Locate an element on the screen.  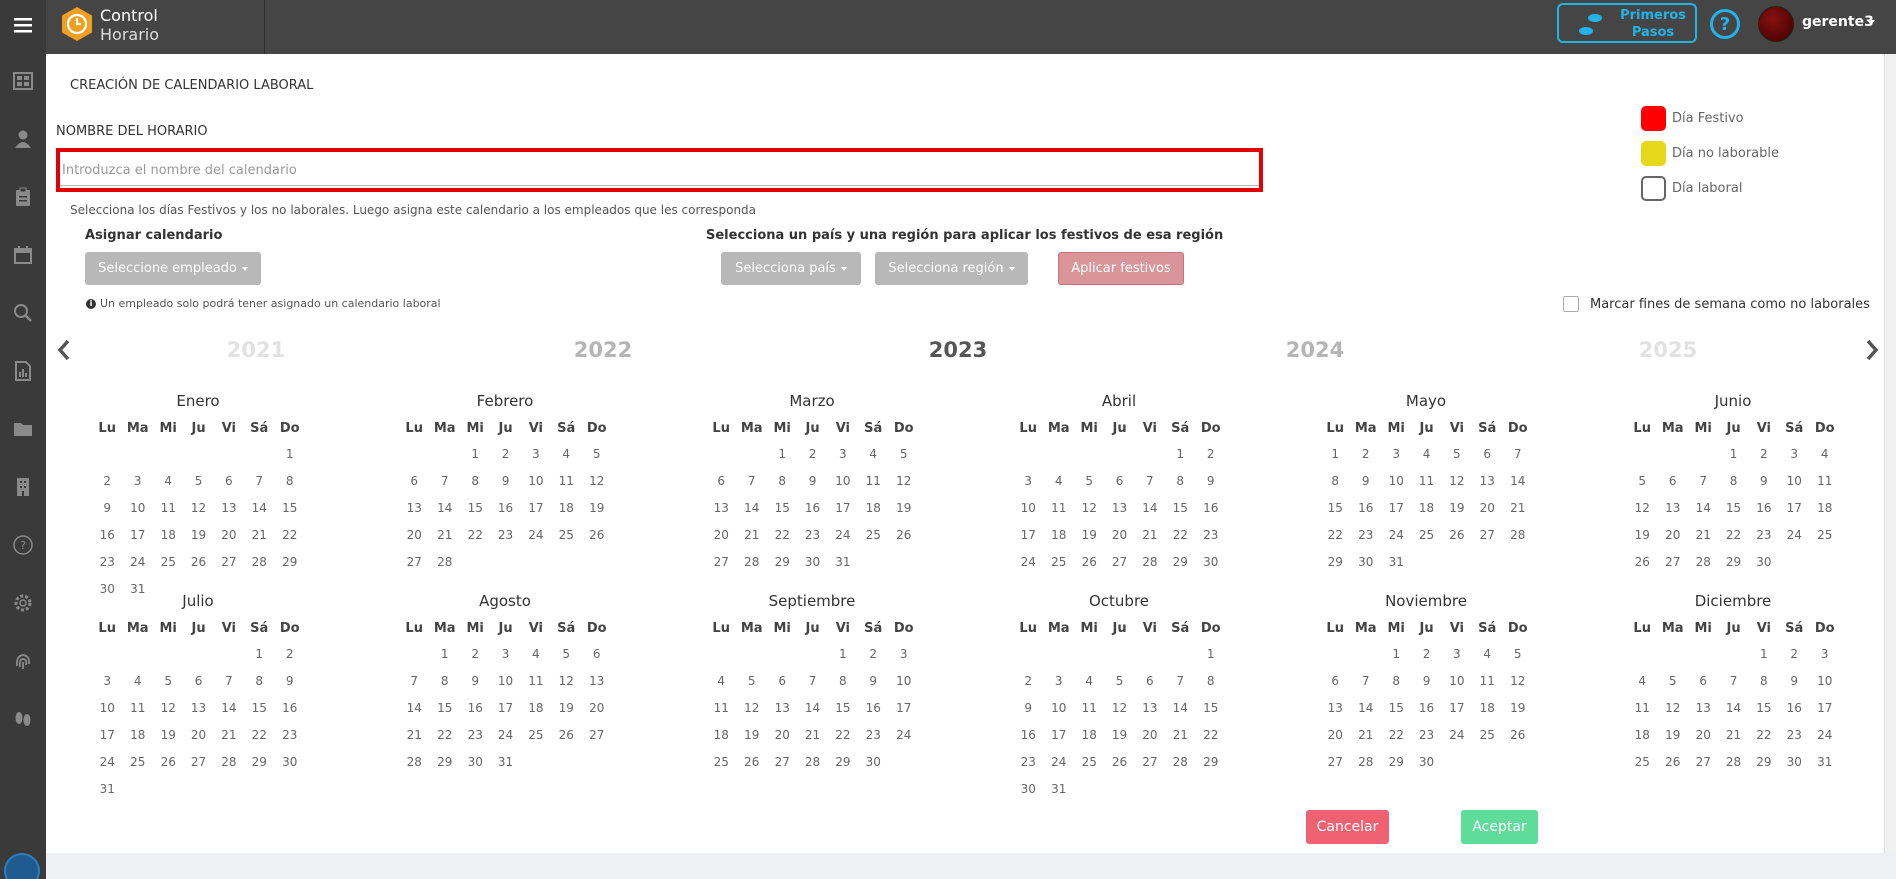
day-cell: 17 is located at coordinates (1794, 507).